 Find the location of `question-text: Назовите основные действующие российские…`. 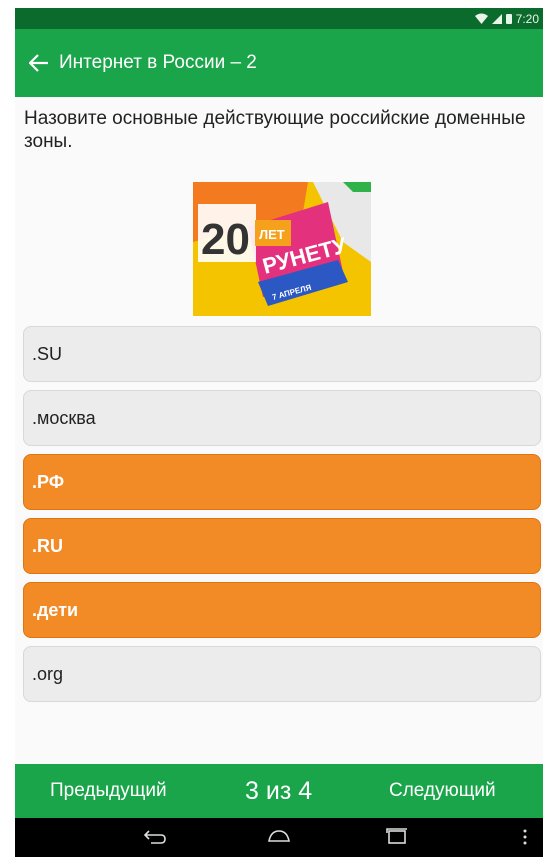

question-text: Назовите основные действующие российские… is located at coordinates (275, 130).